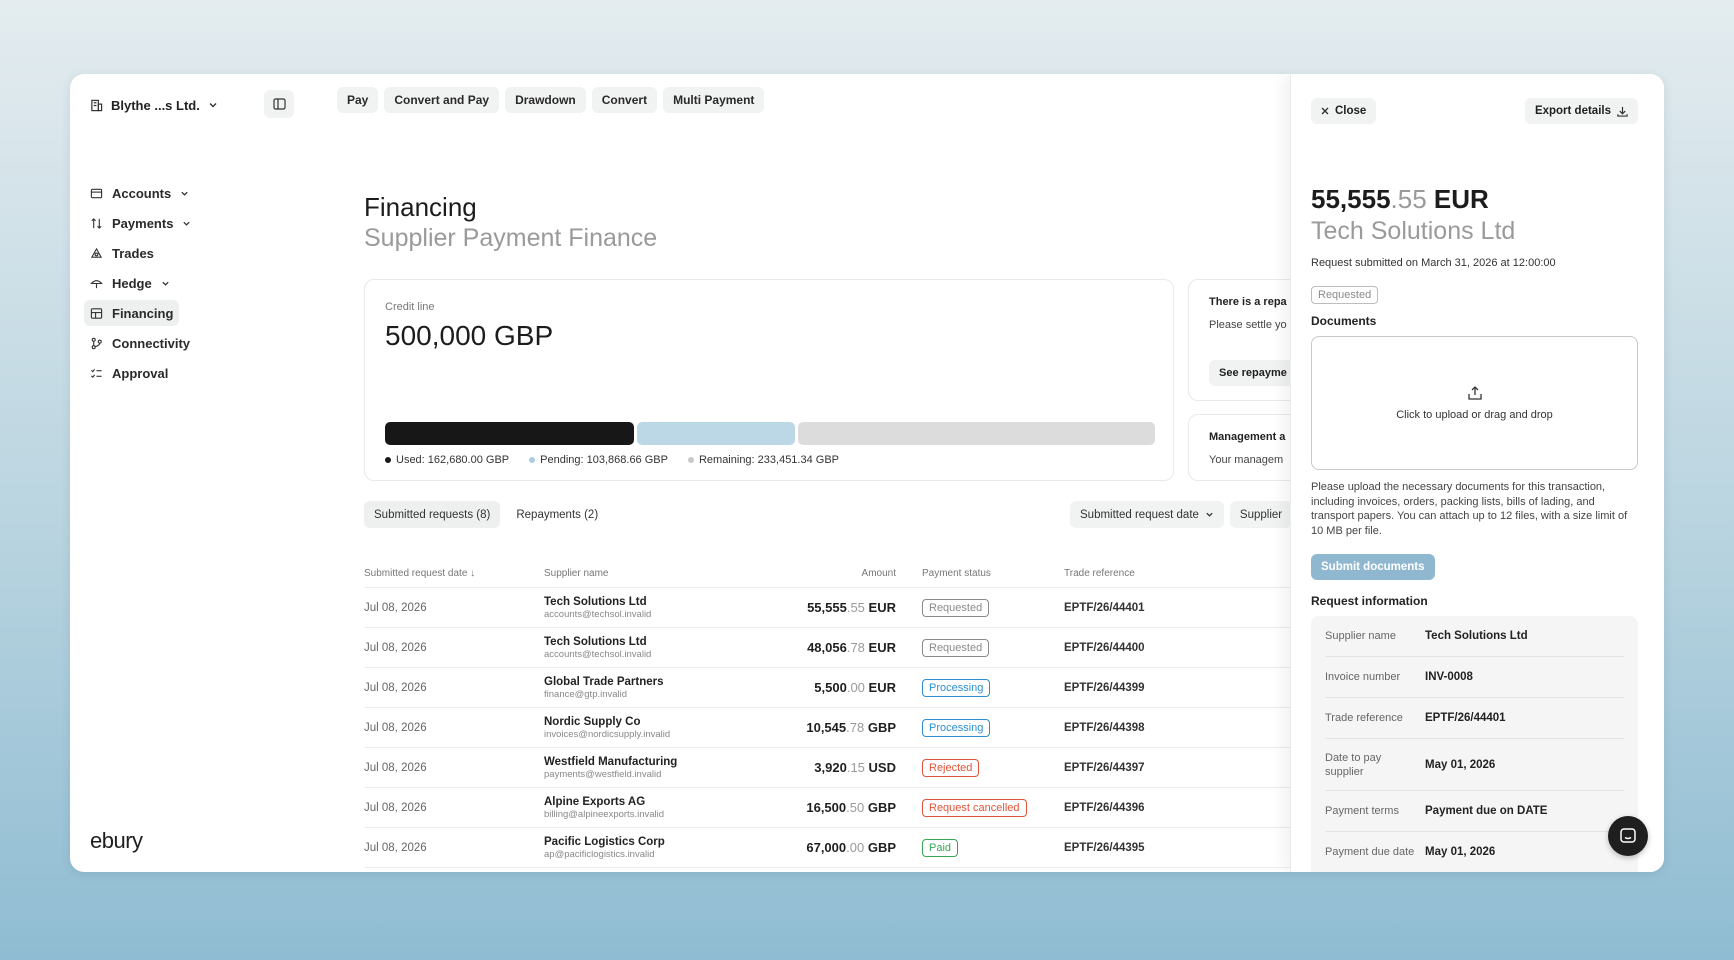 Image resolution: width=1734 pixels, height=960 pixels. What do you see at coordinates (1572, 111) in the screenshot?
I see `export-label: Export details` at bounding box center [1572, 111].